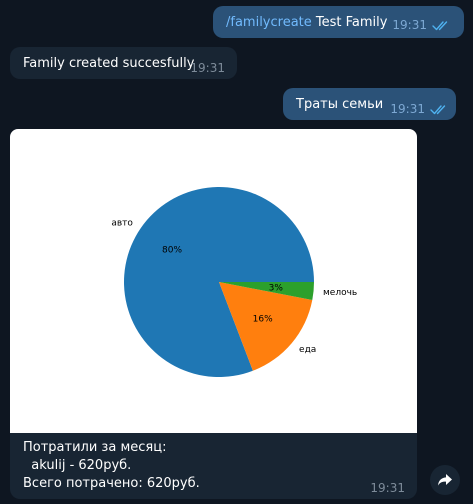 This screenshot has height=504, width=473. What do you see at coordinates (263, 320) in the screenshot?
I see `pie-percent-label: 16%` at bounding box center [263, 320].